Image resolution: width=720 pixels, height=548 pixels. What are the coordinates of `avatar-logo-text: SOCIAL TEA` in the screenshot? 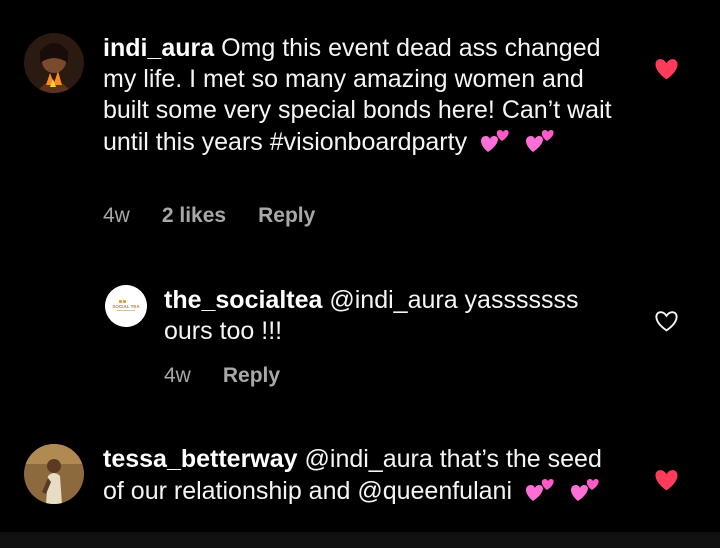 It's located at (126, 306).